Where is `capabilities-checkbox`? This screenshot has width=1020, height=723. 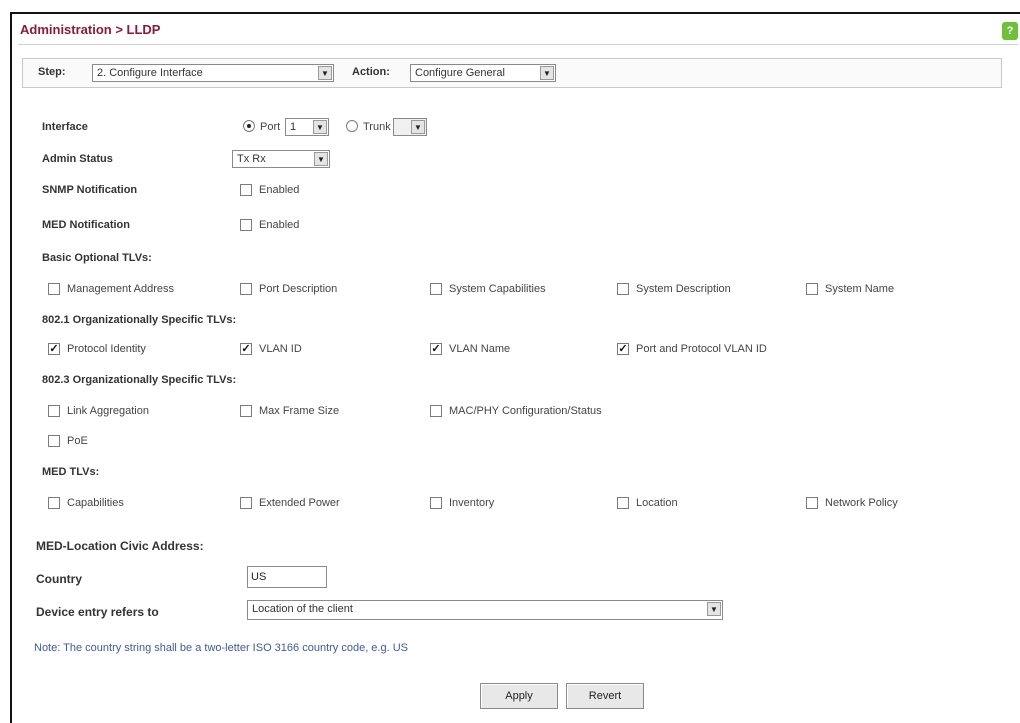 capabilities-checkbox is located at coordinates (54, 503).